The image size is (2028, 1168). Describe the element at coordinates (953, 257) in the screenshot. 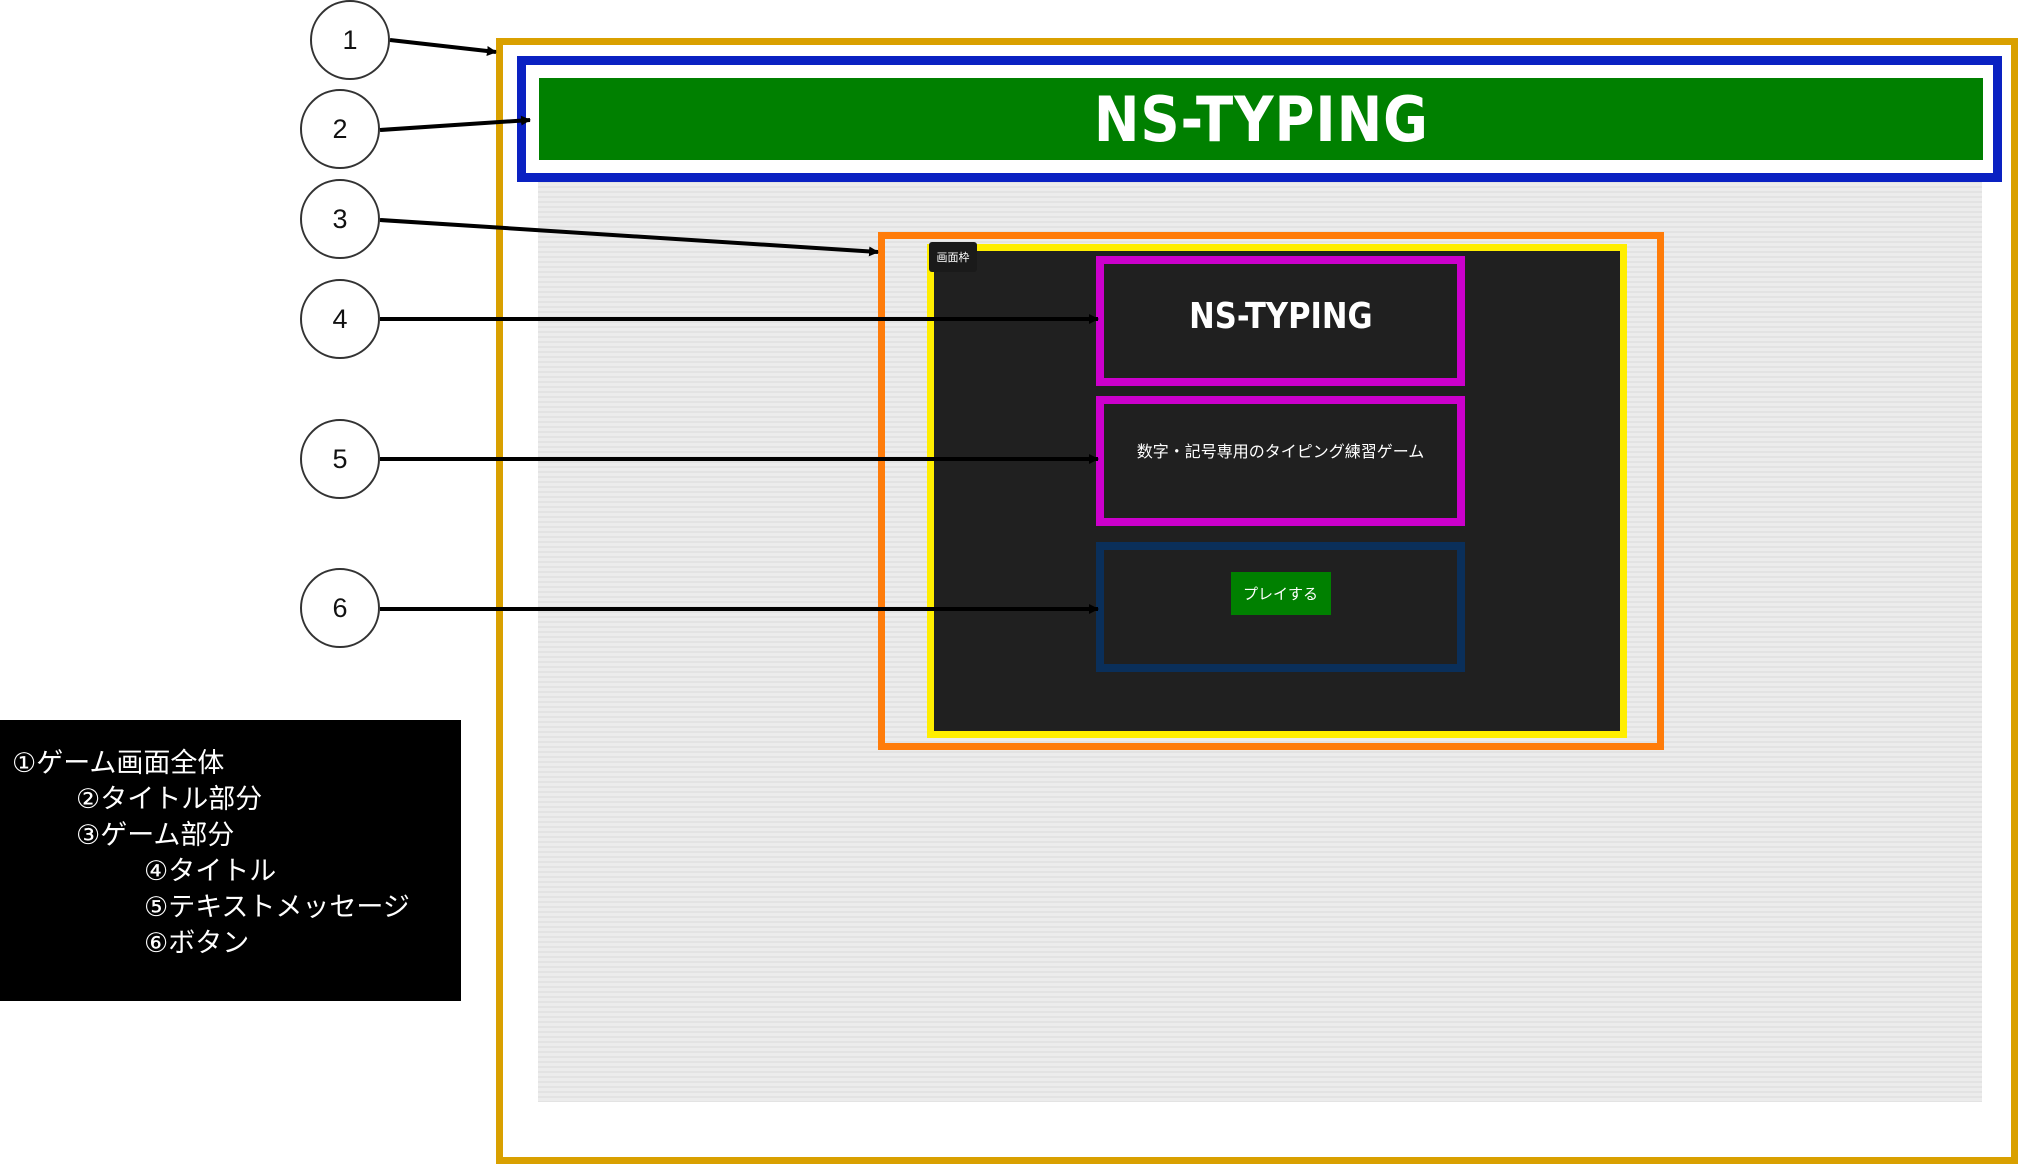

I see `screen-label: 画面枠` at that location.